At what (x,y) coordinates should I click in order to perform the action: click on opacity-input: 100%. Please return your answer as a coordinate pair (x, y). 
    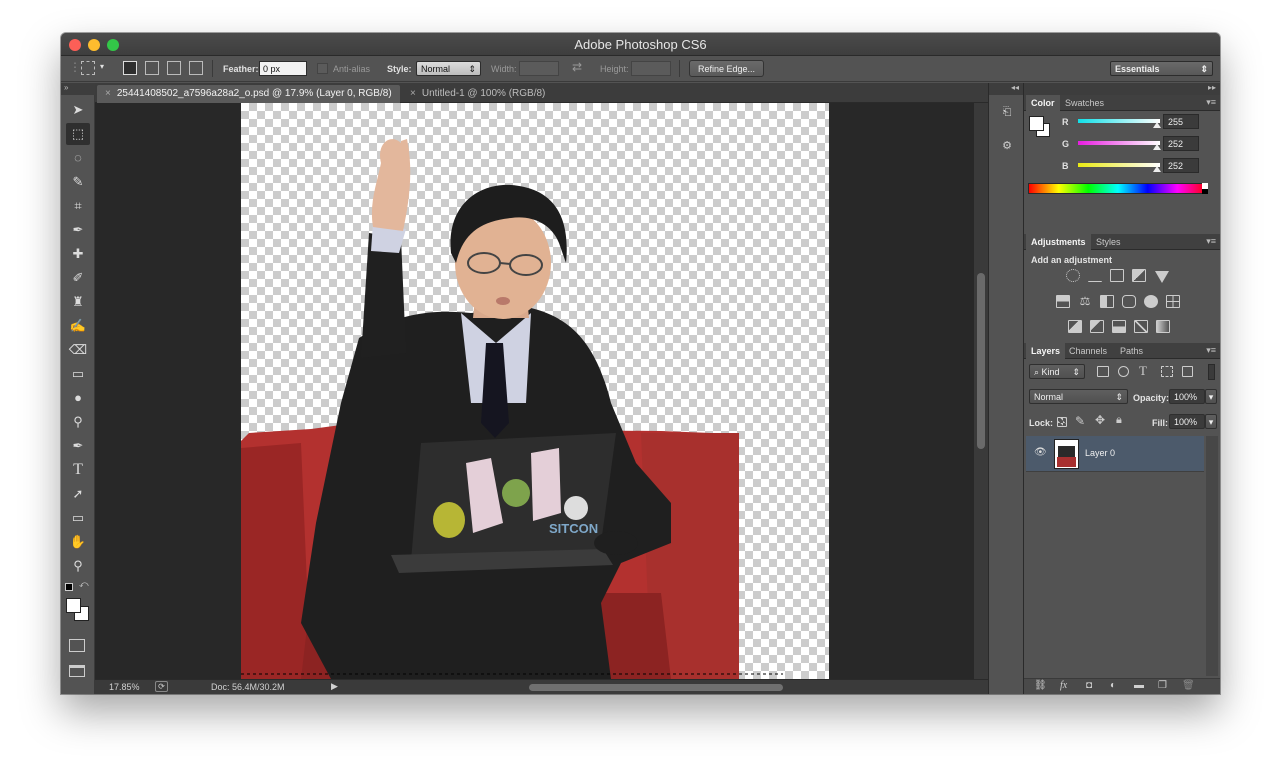
    Looking at the image, I should click on (1187, 396).